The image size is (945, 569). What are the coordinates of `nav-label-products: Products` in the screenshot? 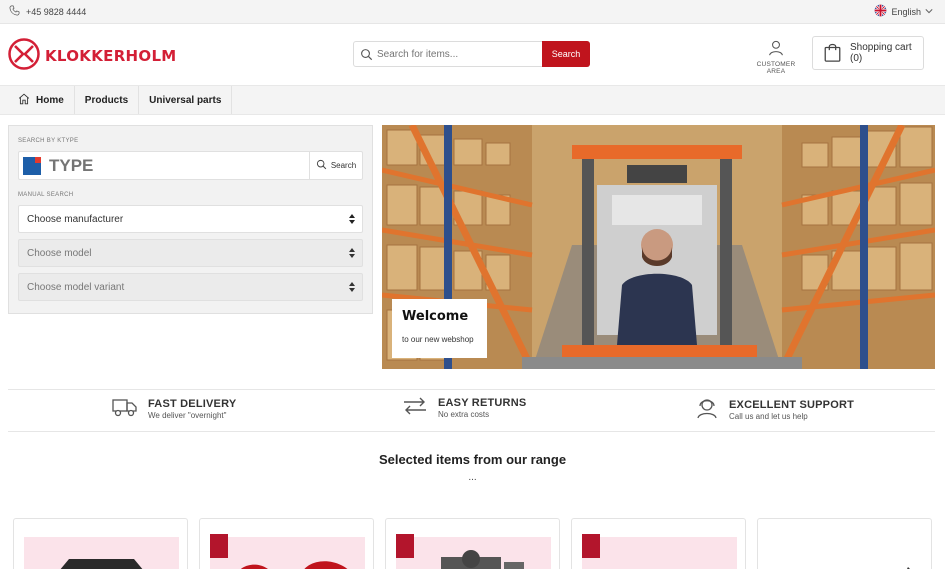 It's located at (106, 100).